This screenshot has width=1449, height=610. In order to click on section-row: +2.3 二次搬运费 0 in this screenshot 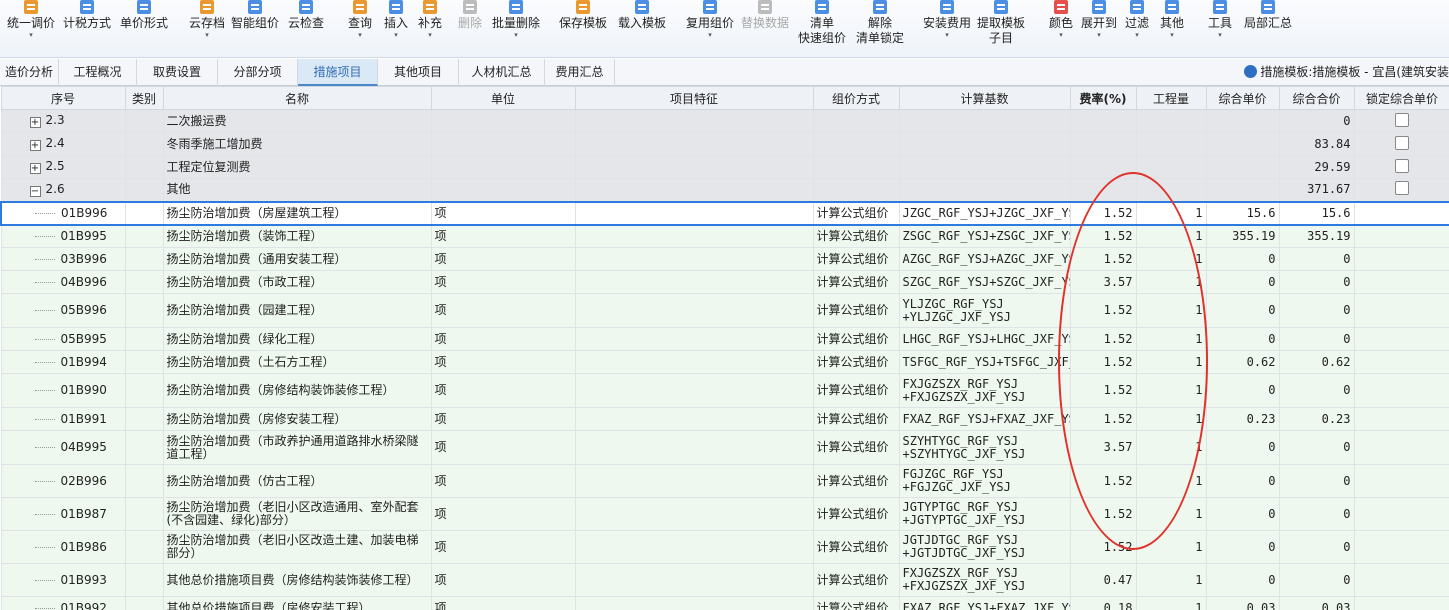, I will do `click(724, 121)`.